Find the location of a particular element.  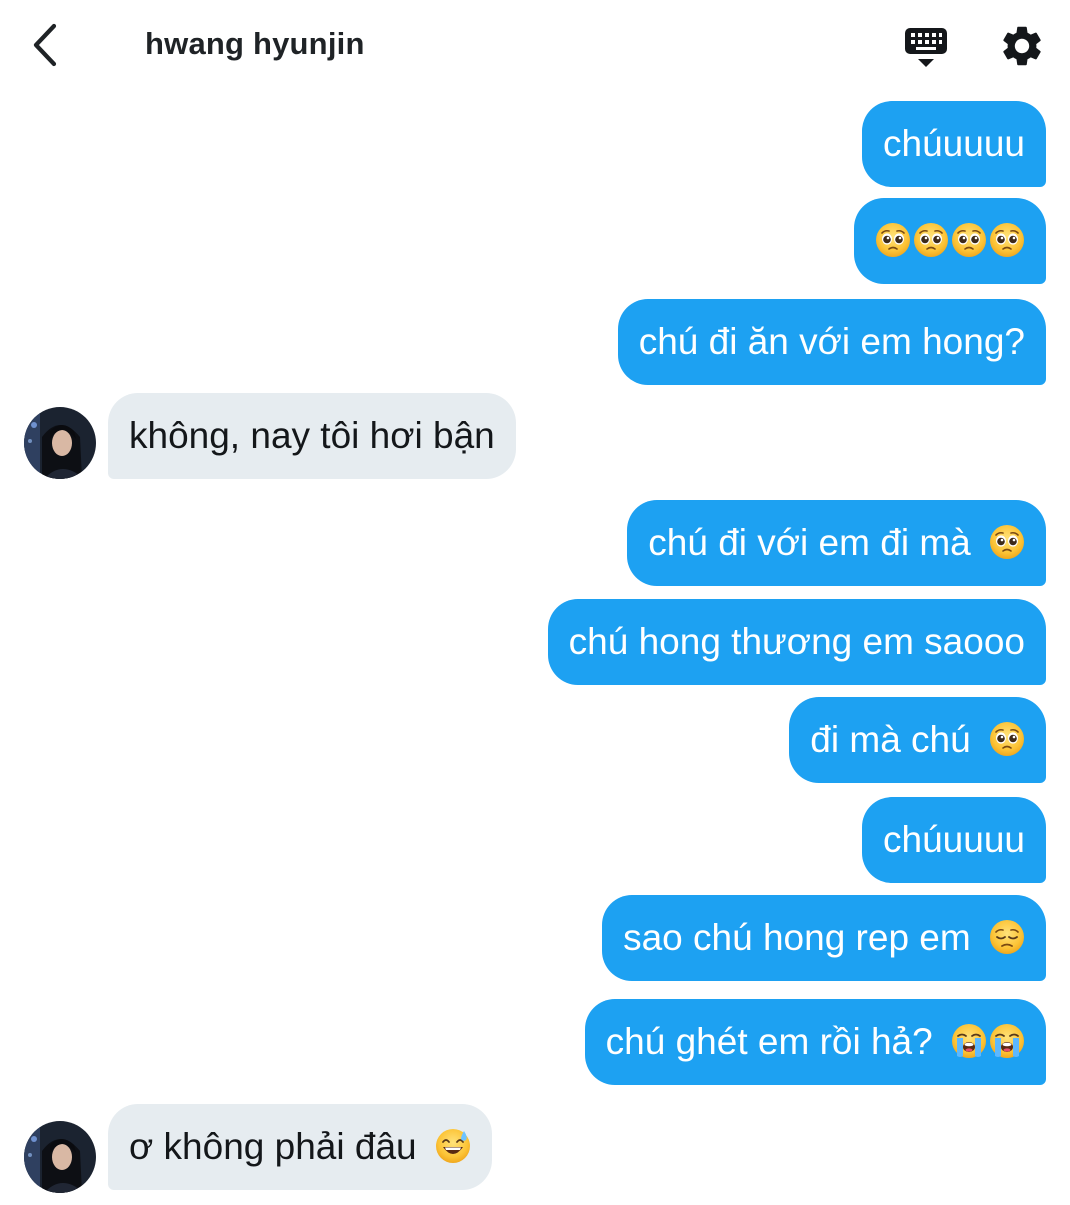

back-button is located at coordinates (45, 45).